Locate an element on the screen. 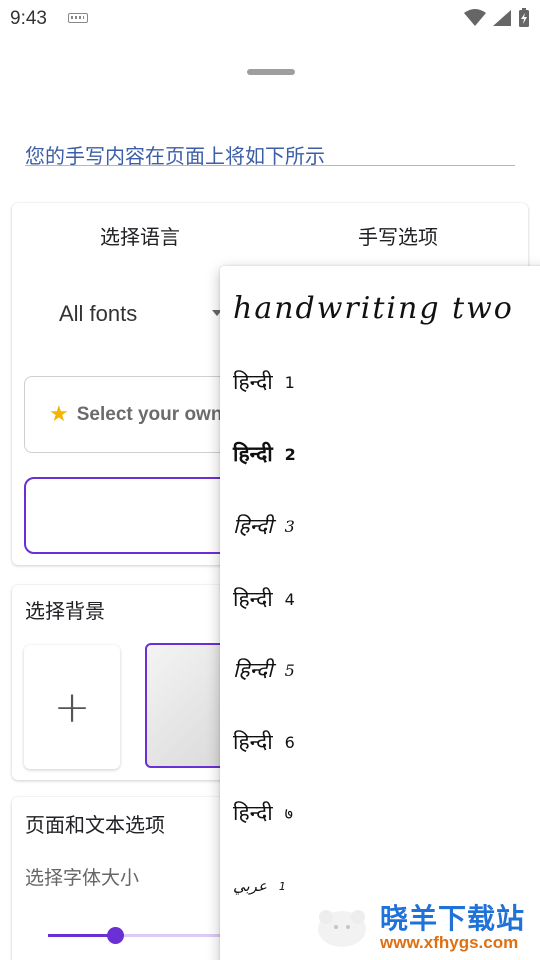  star-icon: ★ is located at coordinates (59, 414).